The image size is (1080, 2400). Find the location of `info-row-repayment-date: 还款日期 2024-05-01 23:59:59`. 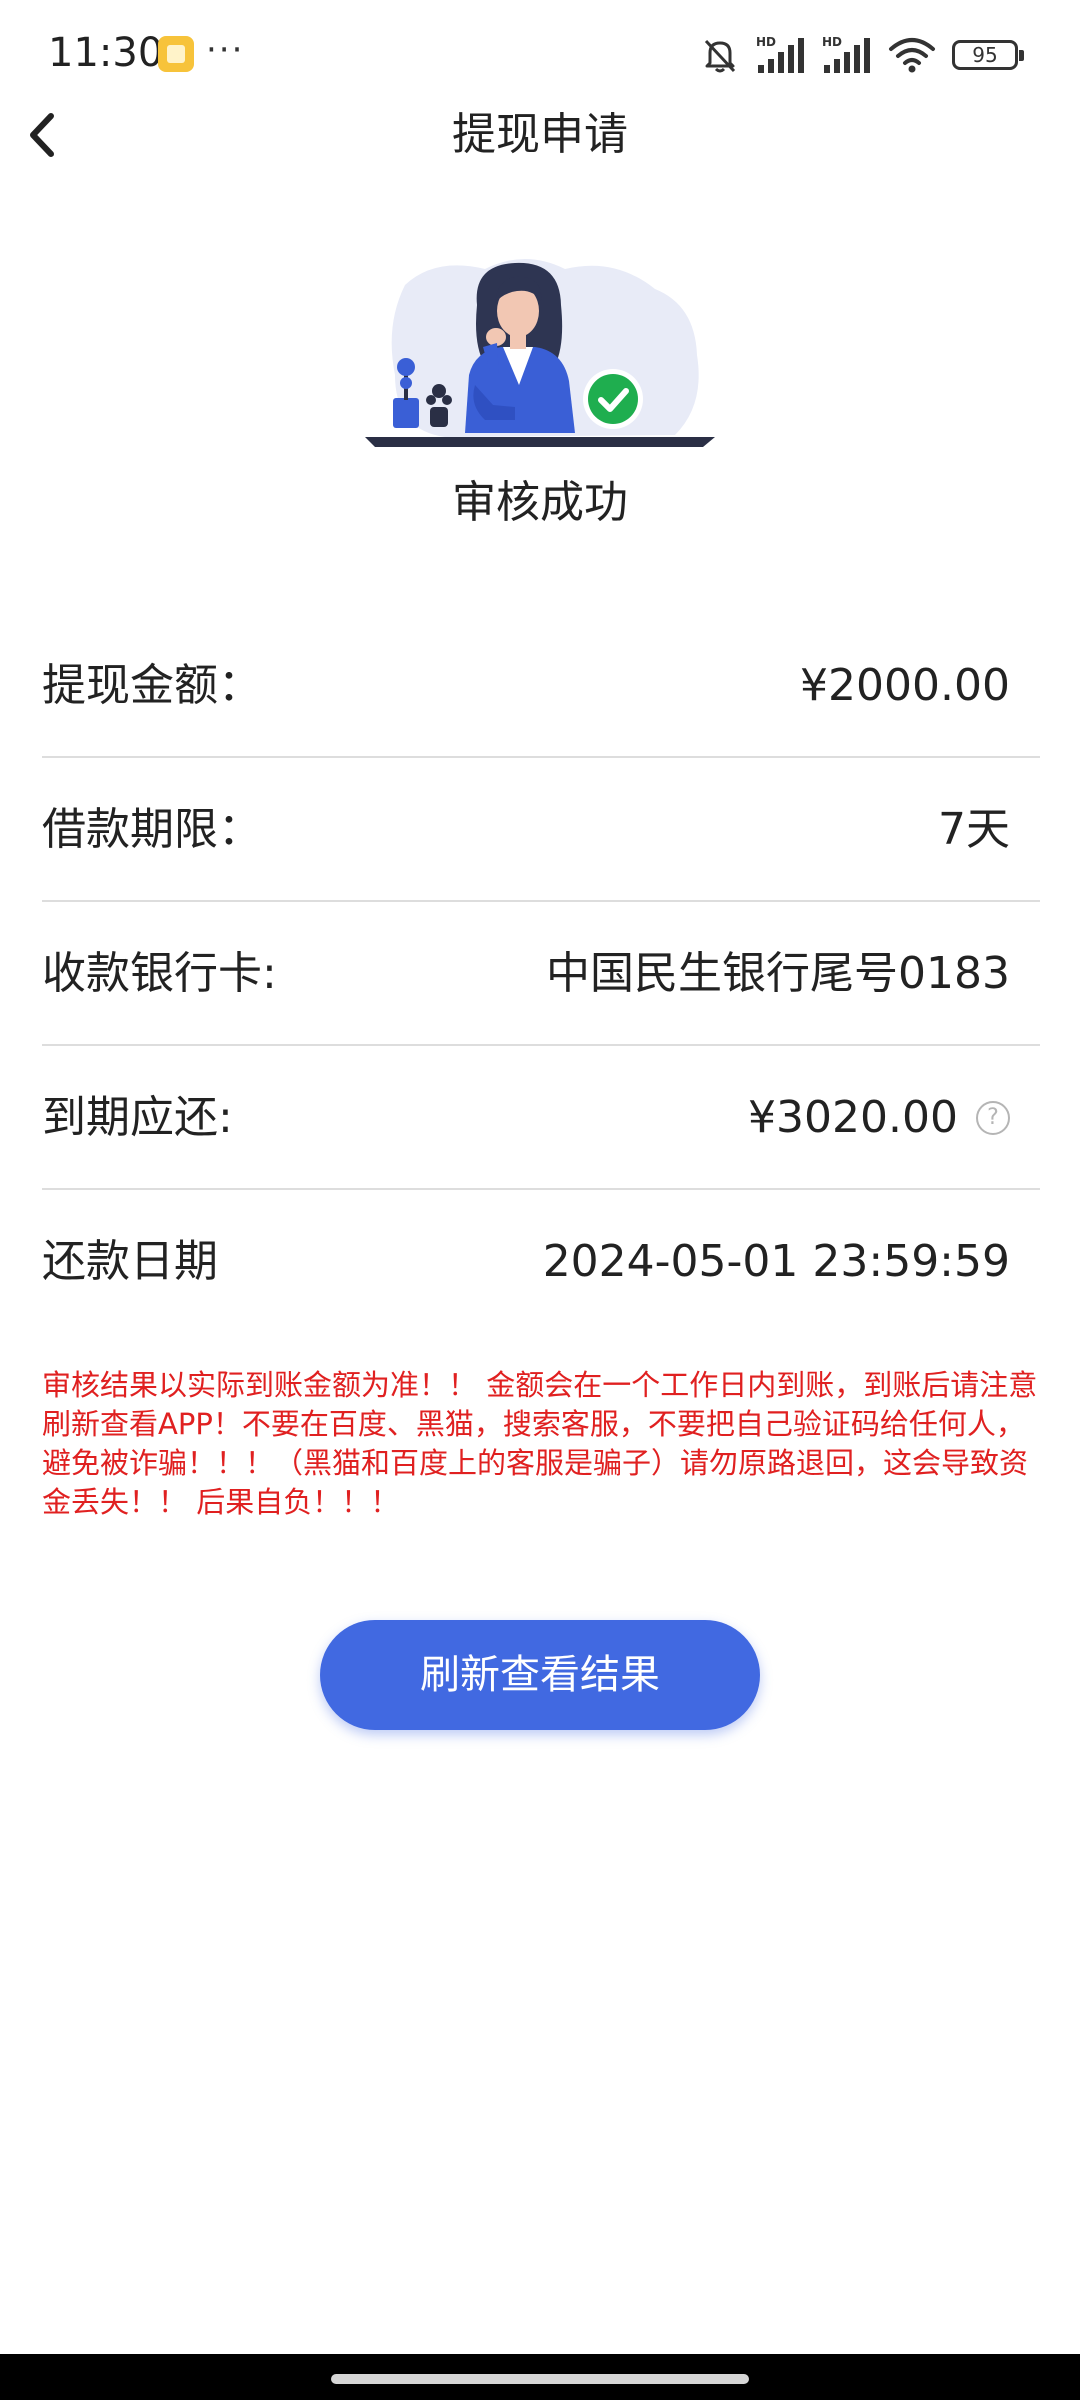

info-row-repayment-date: 还款日期 2024-05-01 23:59:59 is located at coordinates (541, 1261).